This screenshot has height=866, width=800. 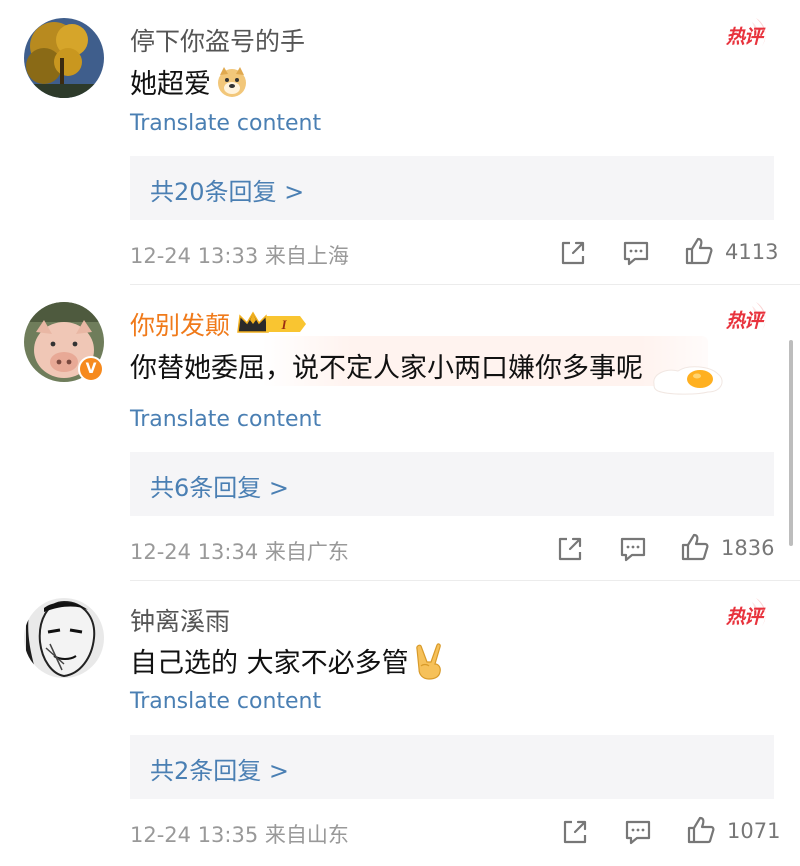 I want to click on comment-meta: 12-24 13:34 来自广东, so click(x=239, y=551).